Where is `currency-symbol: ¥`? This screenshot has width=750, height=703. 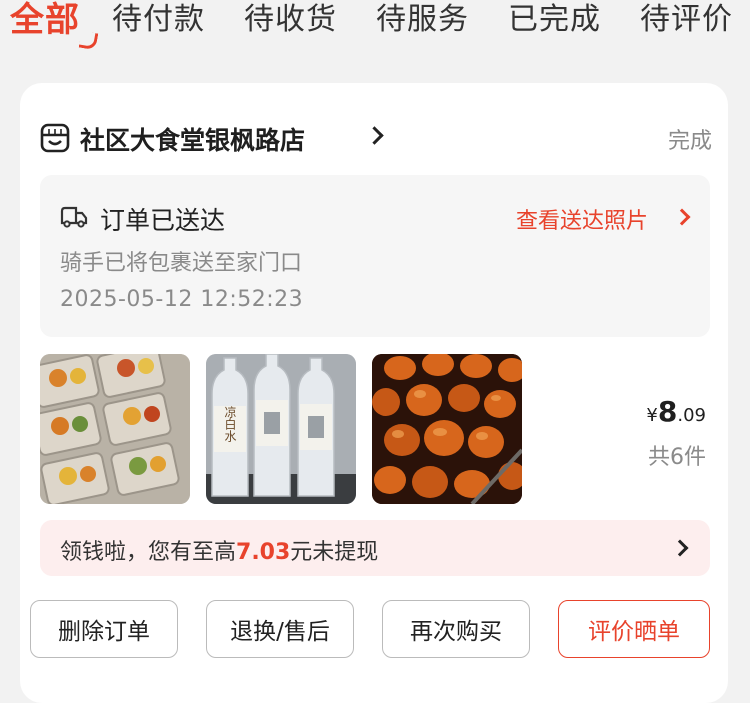
currency-symbol: ¥ is located at coordinates (652, 415).